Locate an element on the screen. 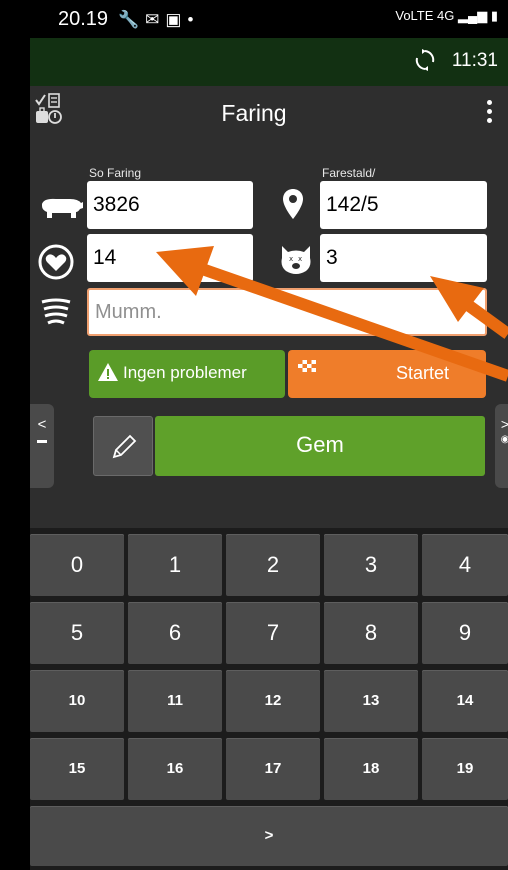  key-19: 19 is located at coordinates (465, 769).